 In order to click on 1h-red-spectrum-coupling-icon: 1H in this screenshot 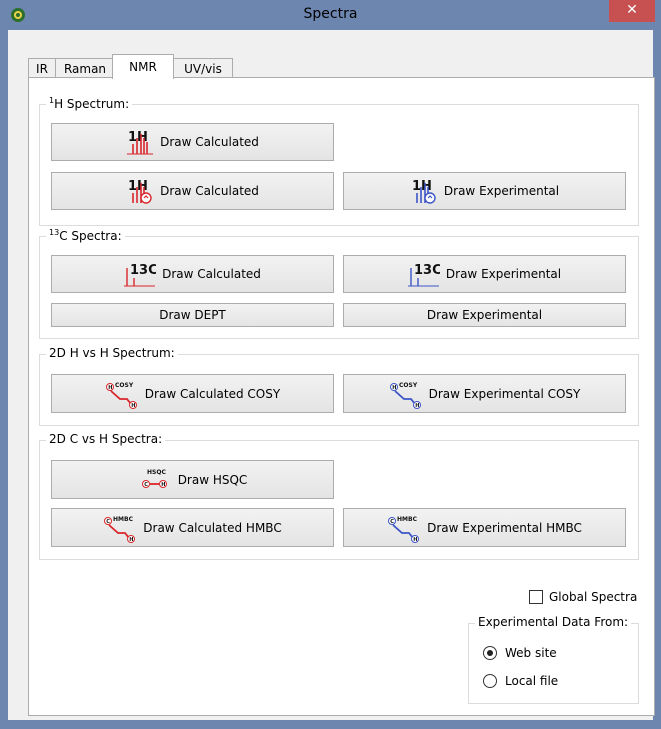, I will do `click(140, 191)`.